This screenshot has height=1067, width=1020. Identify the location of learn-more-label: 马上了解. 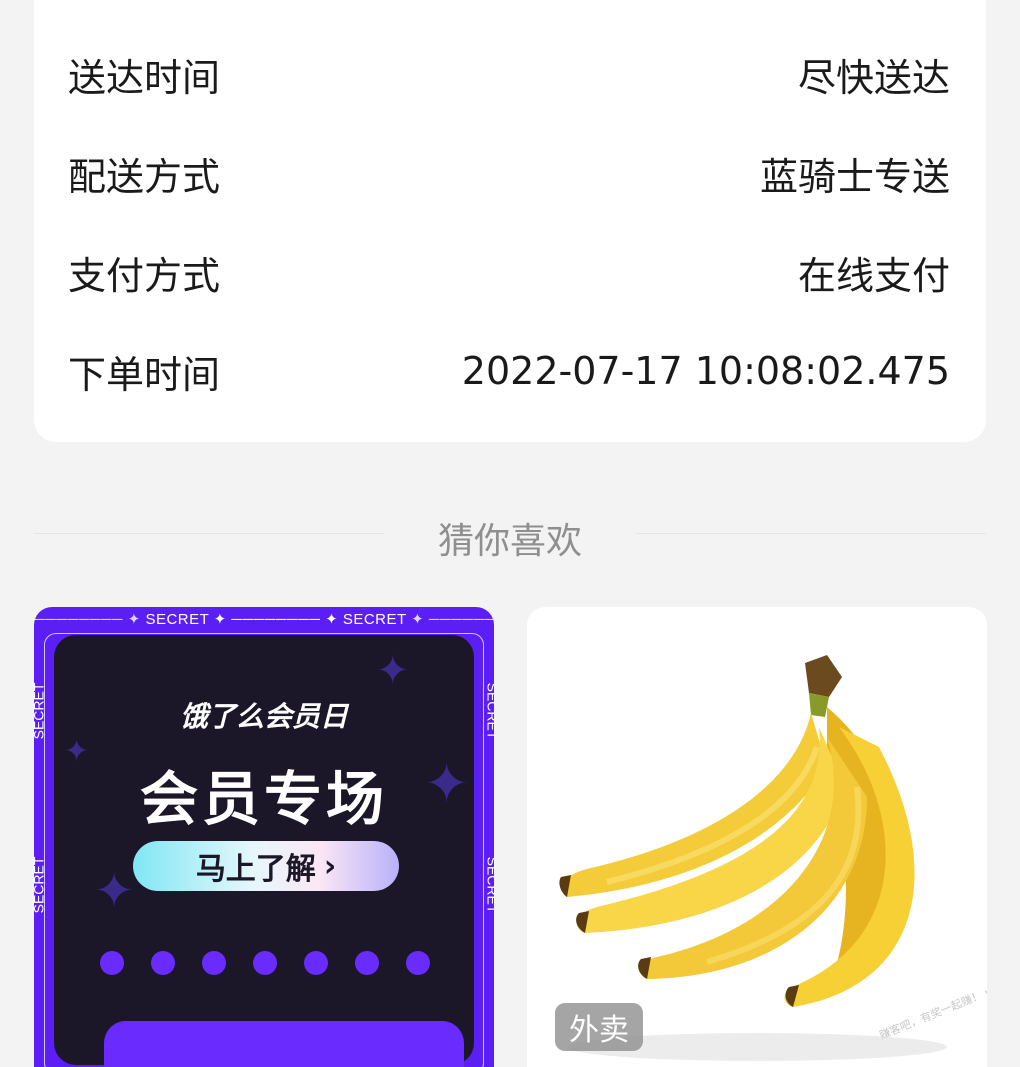
(255, 869).